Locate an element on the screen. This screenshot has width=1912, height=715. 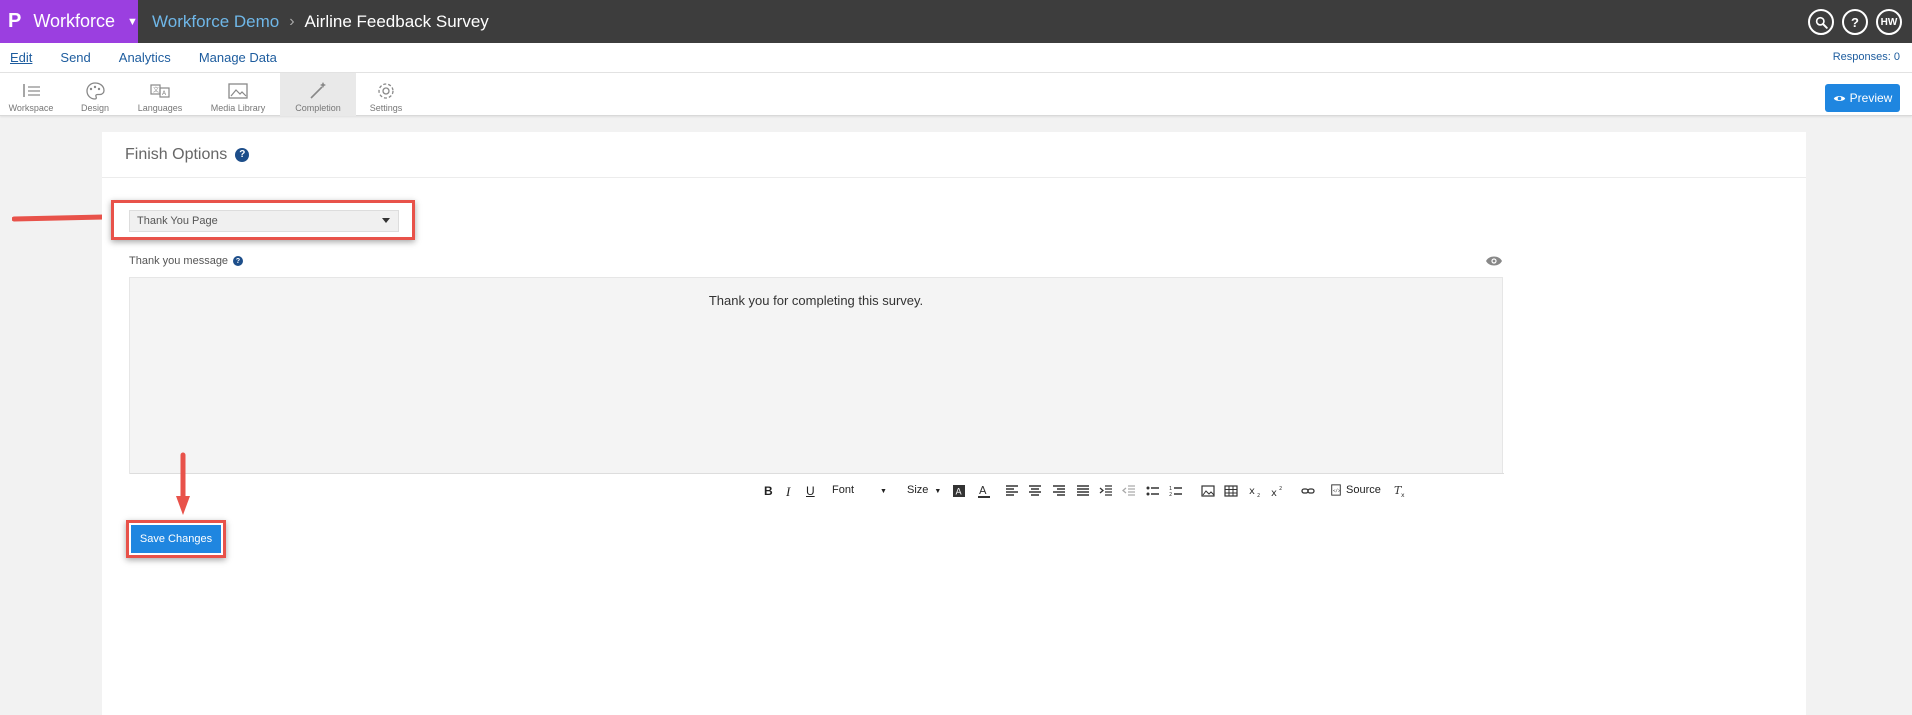
text-color-icon: A is located at coordinates (984, 491).